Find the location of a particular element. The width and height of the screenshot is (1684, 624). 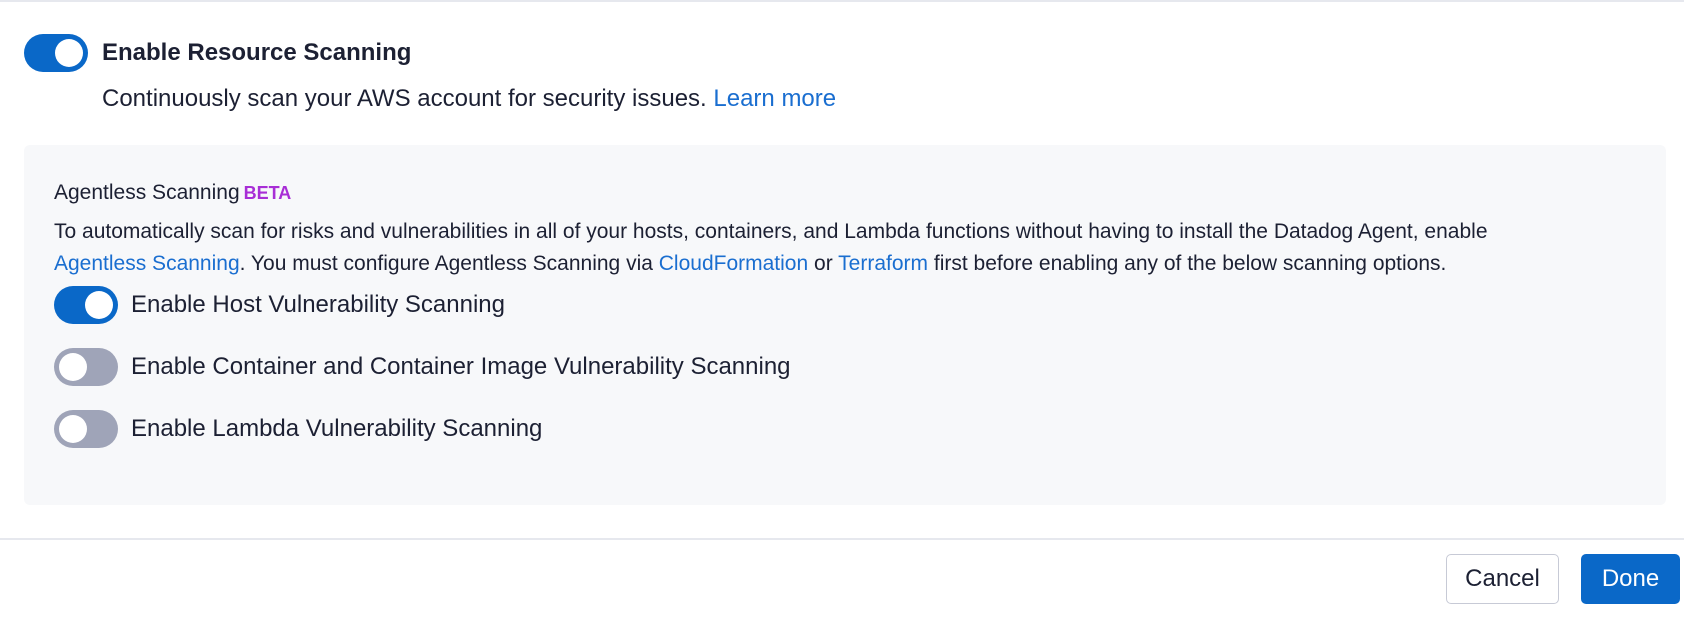

beta-badge: BETA is located at coordinates (267, 193).